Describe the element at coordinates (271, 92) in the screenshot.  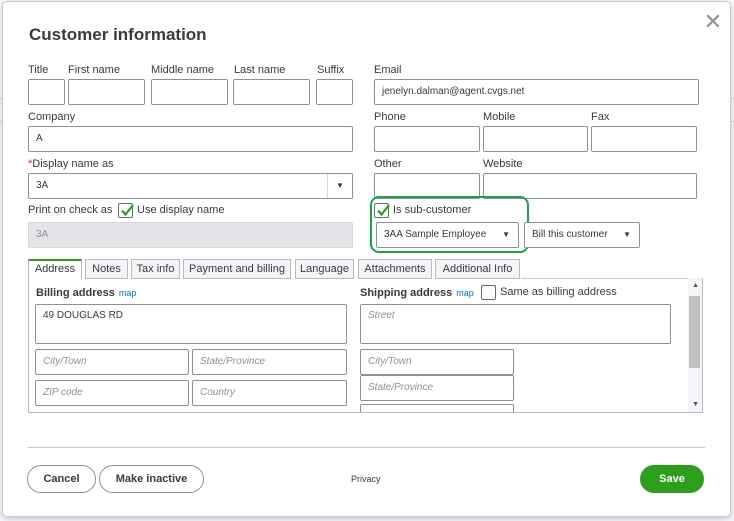
I see `last-name-input` at that location.